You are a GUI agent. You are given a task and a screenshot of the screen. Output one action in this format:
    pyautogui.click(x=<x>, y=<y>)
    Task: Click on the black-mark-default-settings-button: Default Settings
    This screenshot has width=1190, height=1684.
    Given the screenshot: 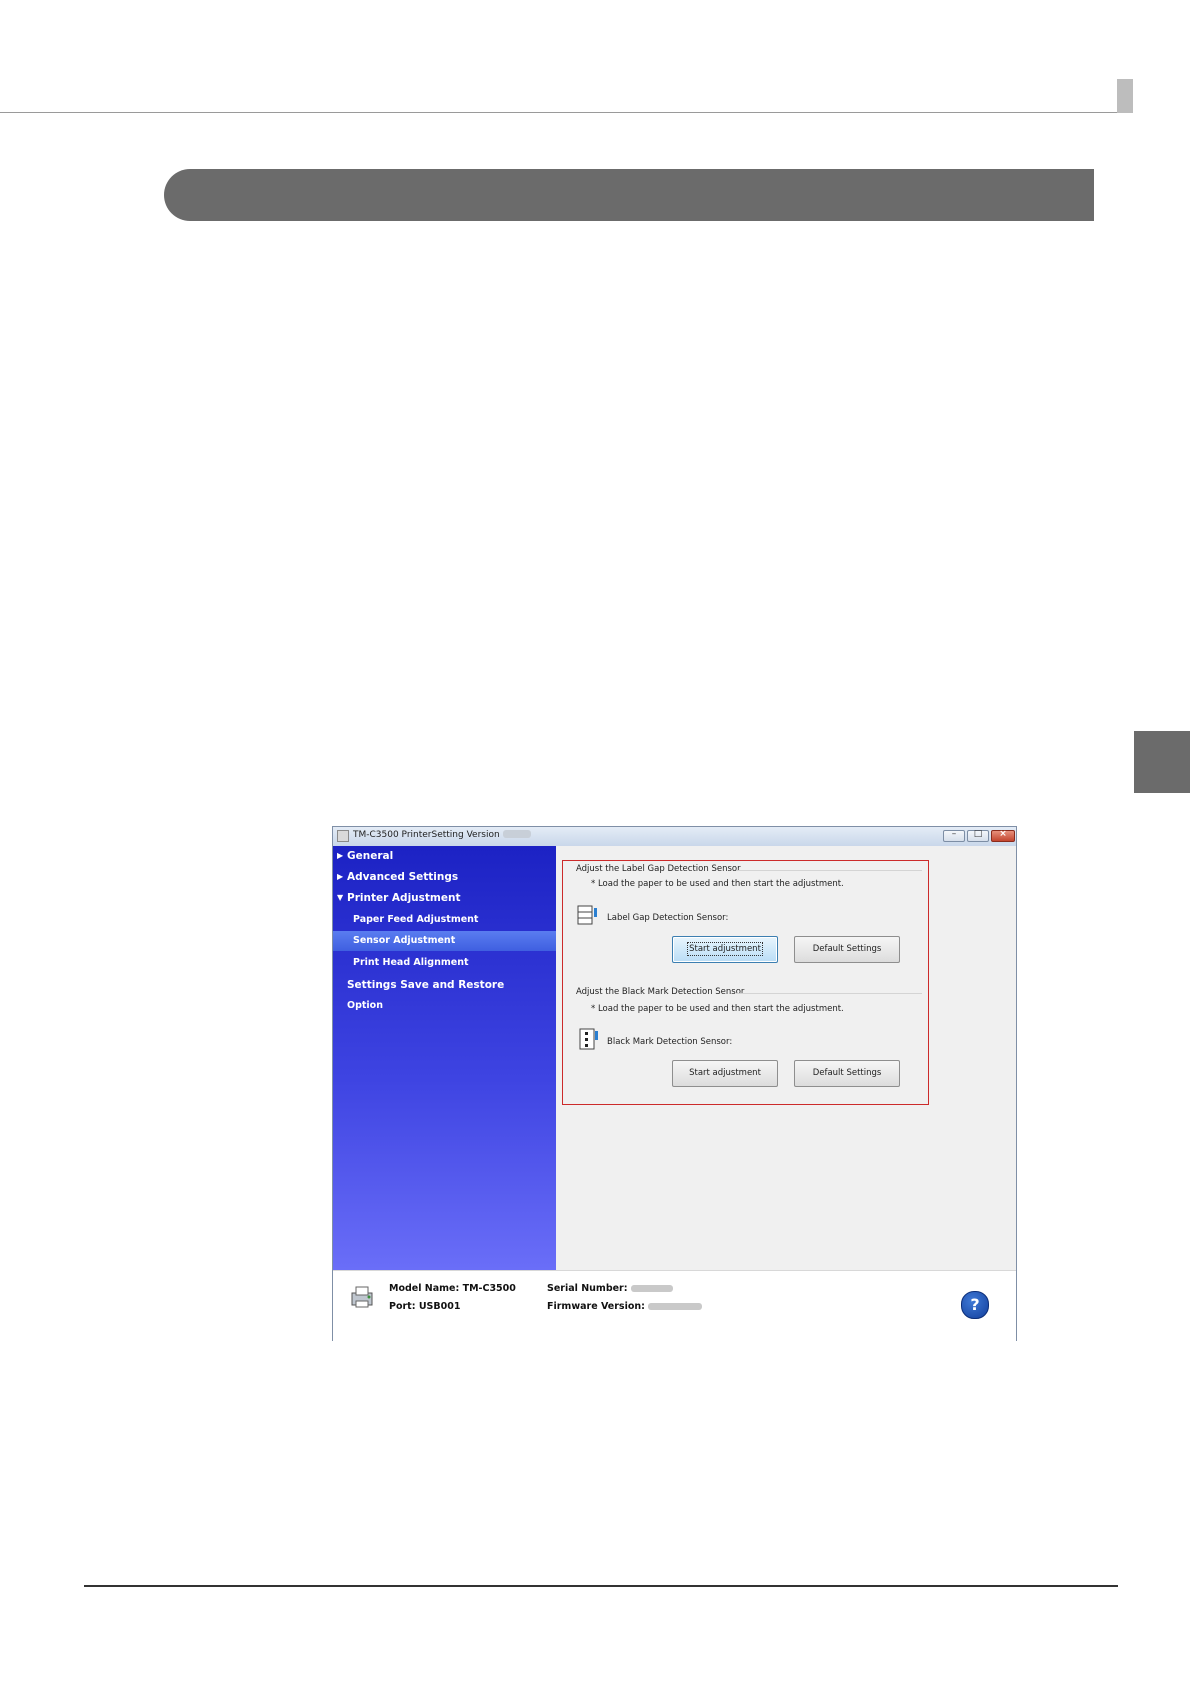 What is the action you would take?
    pyautogui.click(x=847, y=1073)
    